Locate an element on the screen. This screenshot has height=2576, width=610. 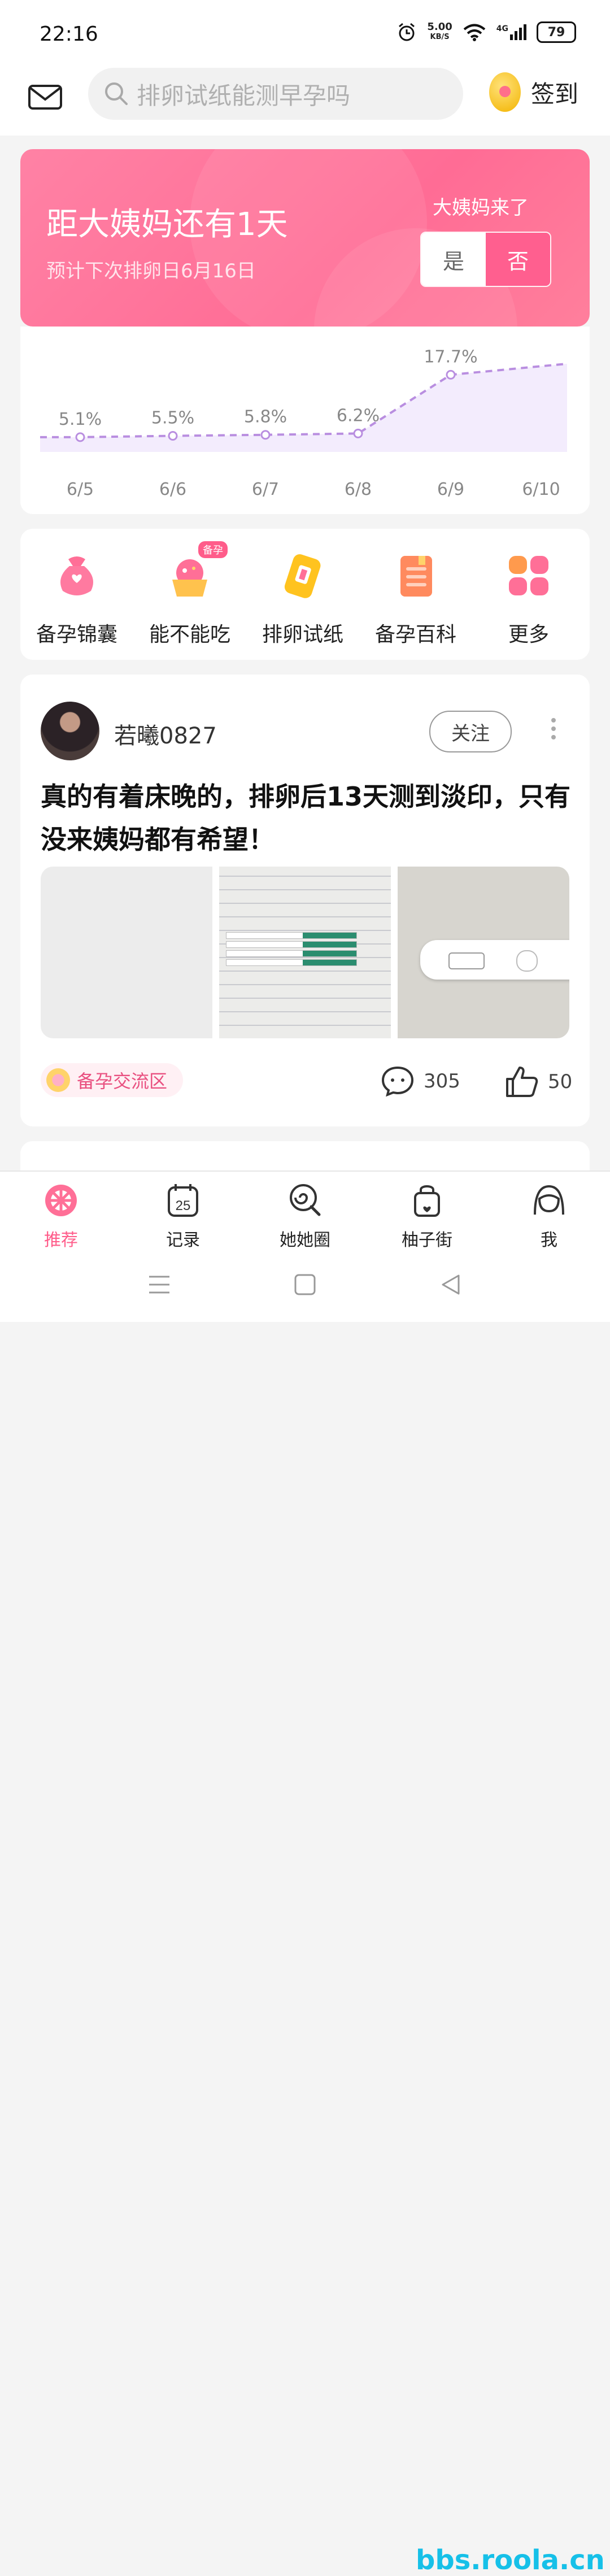
tool-label: 更多 is located at coordinates (528, 634).